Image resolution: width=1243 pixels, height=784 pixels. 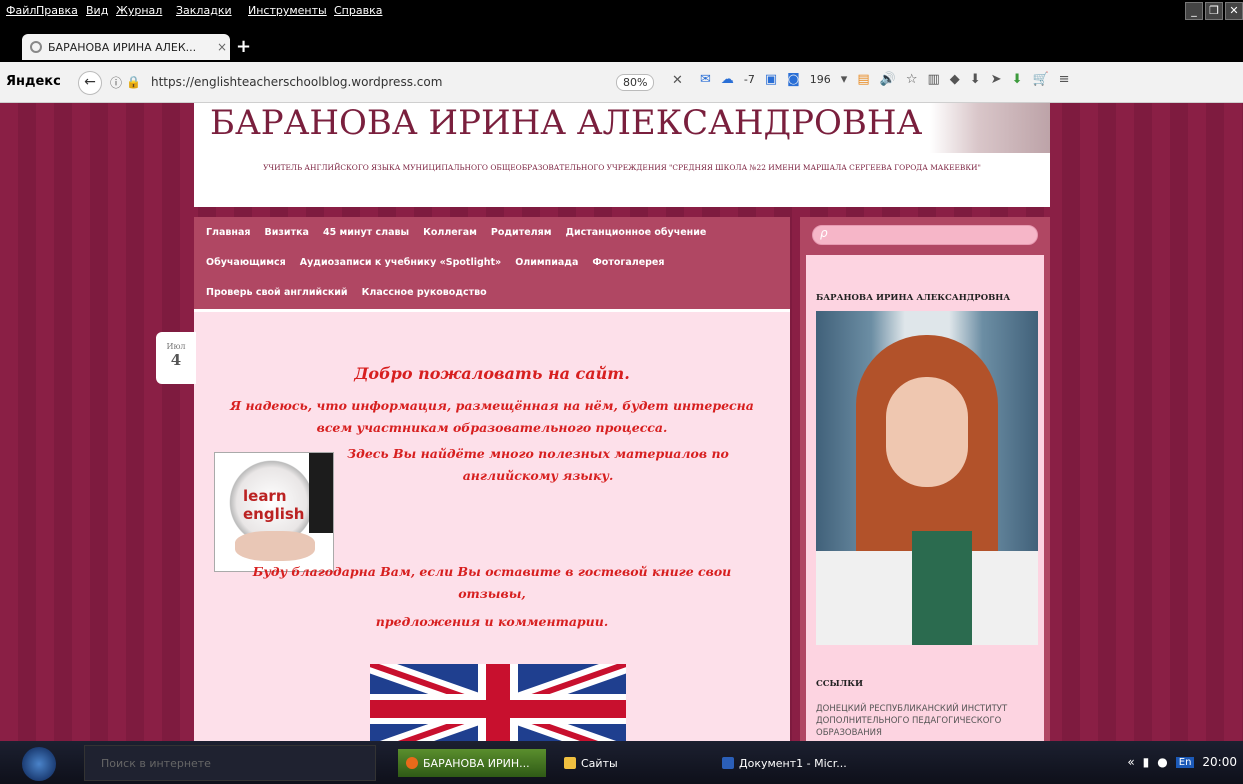 I want to click on photo-scarf, so click(x=942, y=588).